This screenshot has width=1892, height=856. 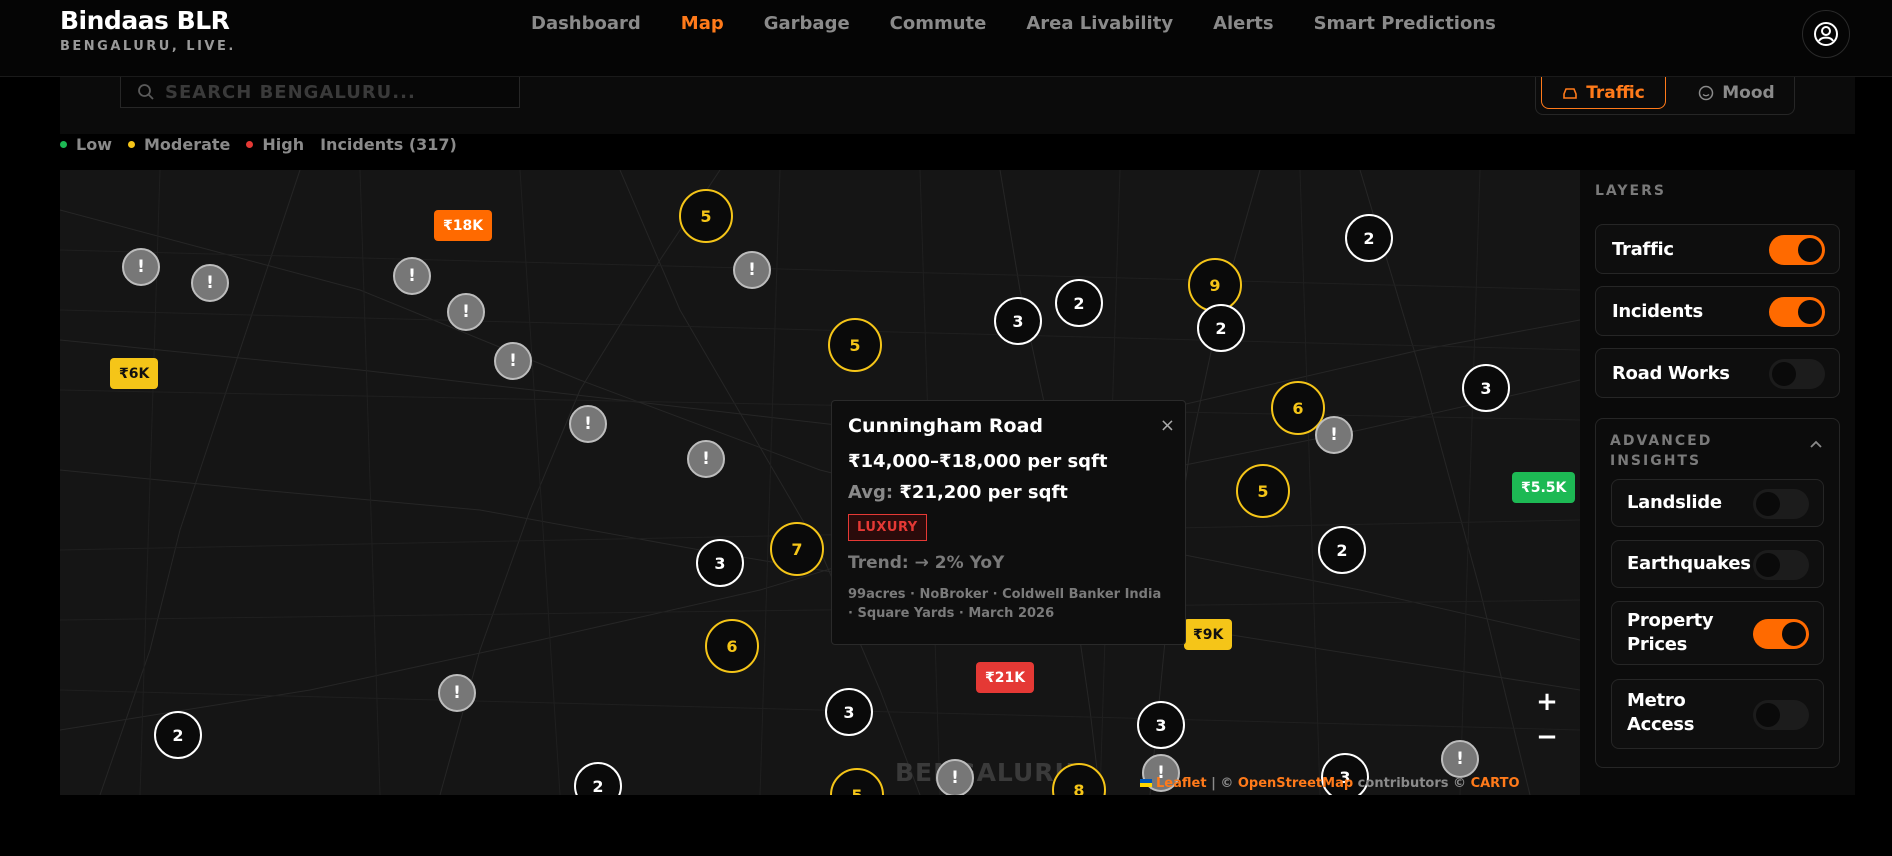 I want to click on close-icon: ×, so click(x=1167, y=425).